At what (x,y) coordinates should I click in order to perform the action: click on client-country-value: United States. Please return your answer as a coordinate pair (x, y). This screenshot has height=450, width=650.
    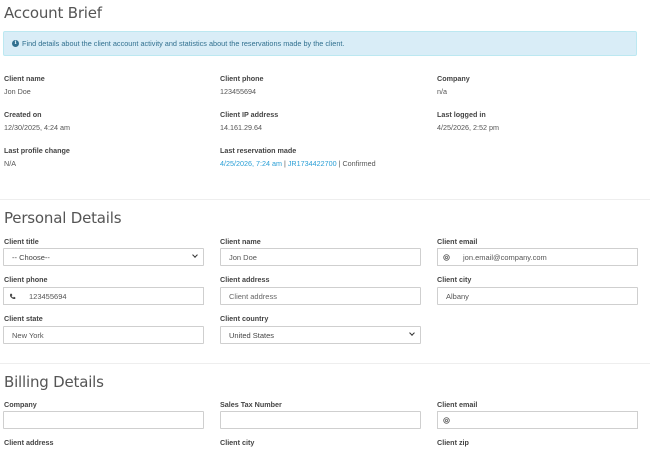
    Looking at the image, I should click on (252, 335).